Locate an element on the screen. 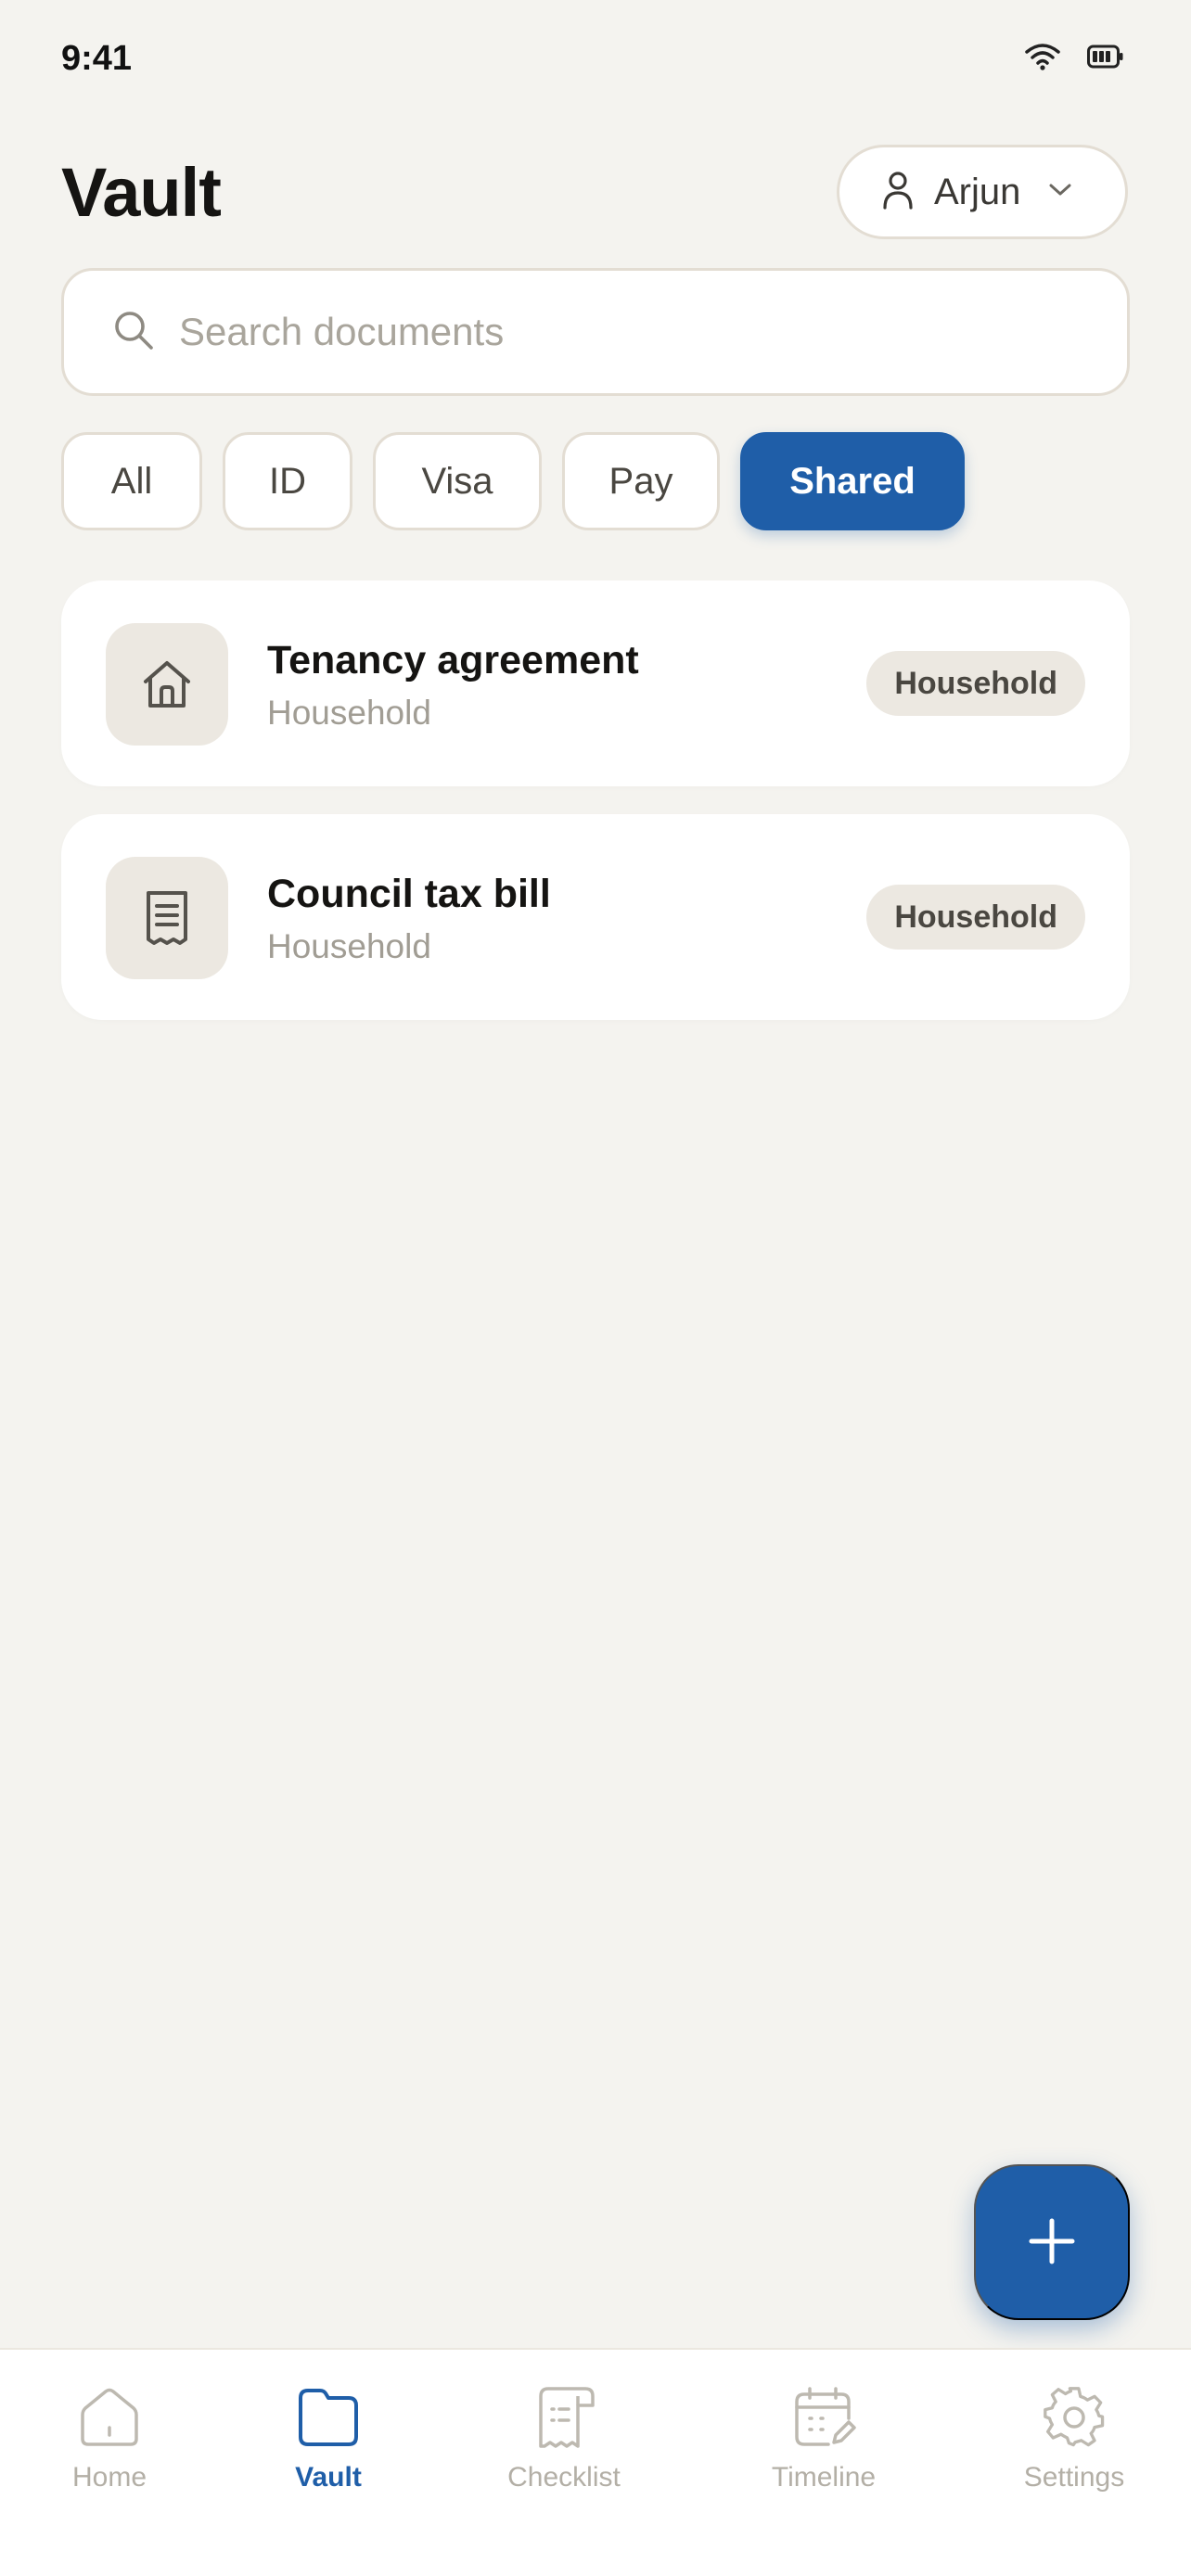 This screenshot has width=1191, height=2576. nav-item-vault: Vault is located at coordinates (328, 2439).